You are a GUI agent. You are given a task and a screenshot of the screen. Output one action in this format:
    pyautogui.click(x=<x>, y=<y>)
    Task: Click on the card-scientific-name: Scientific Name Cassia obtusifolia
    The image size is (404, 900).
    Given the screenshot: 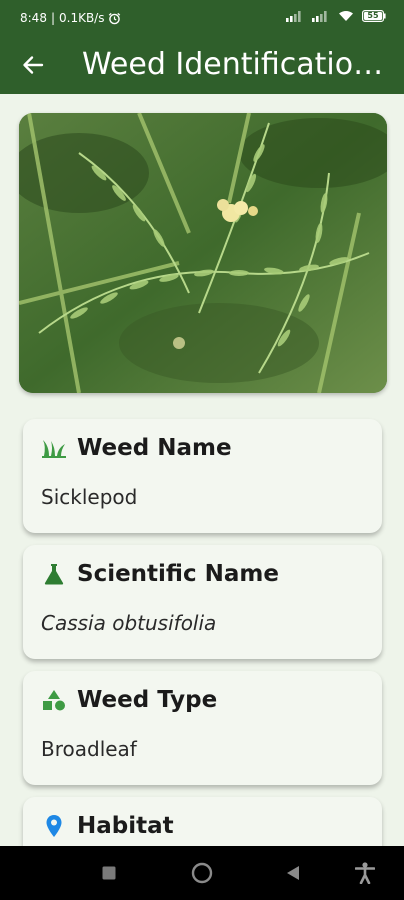 What is the action you would take?
    pyautogui.click(x=202, y=602)
    